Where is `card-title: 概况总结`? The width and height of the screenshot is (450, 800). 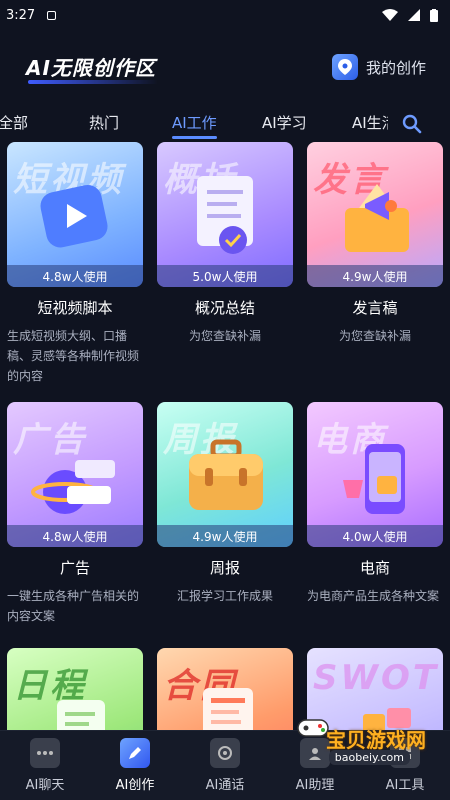
card-title: 概况总结 is located at coordinates (224, 308).